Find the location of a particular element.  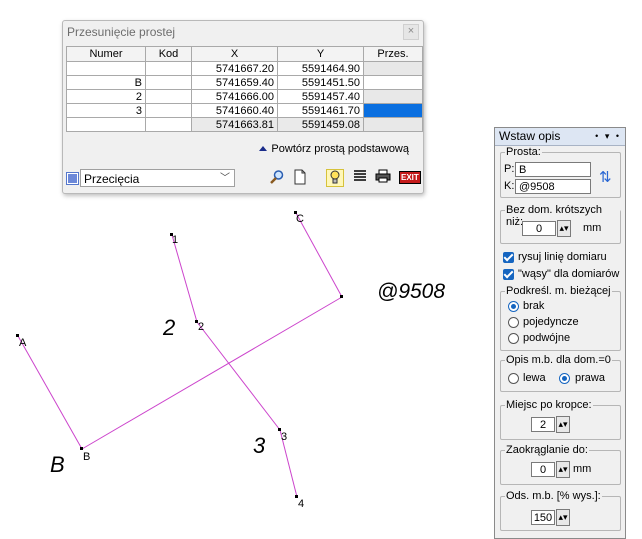

point-label-1: 1 is located at coordinates (175, 240).